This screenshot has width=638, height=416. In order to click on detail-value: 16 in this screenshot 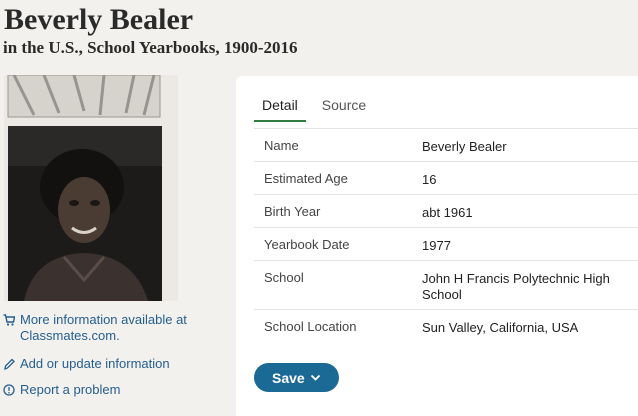, I will do `click(429, 179)`.